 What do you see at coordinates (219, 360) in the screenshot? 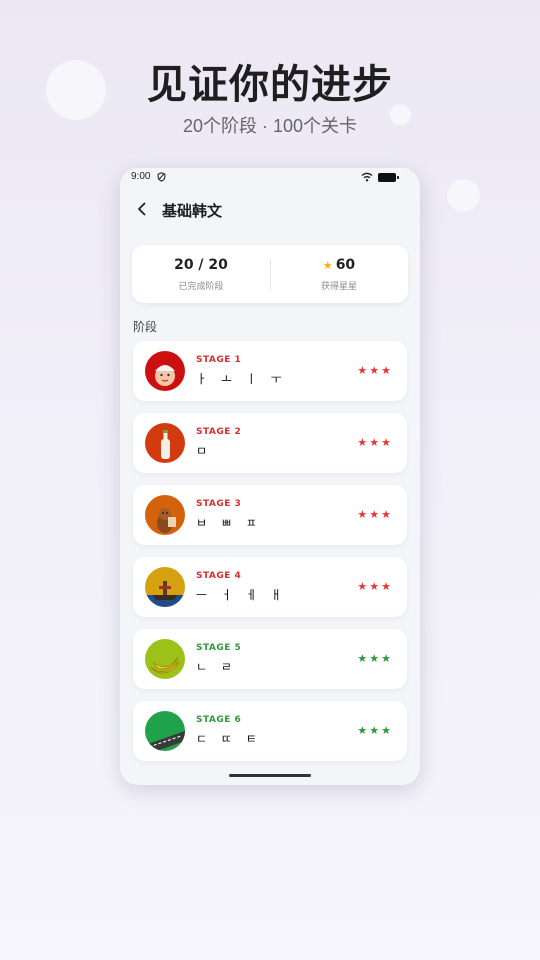
I see `stage-number: STAGE 1` at bounding box center [219, 360].